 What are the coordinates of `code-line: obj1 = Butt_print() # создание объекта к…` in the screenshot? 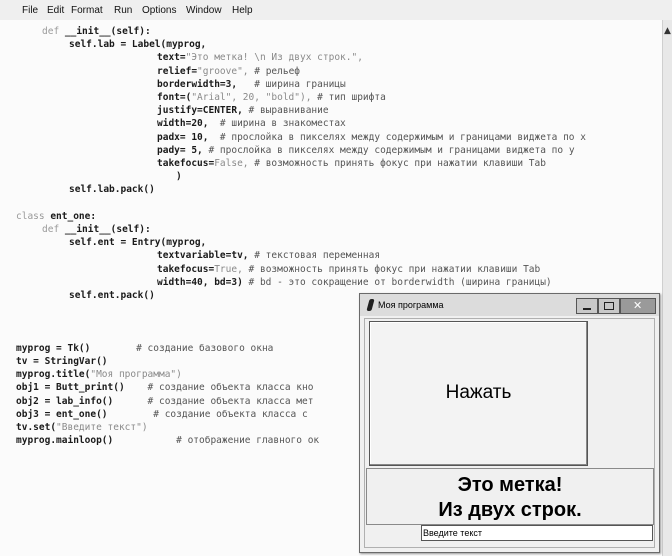 It's located at (164, 387).